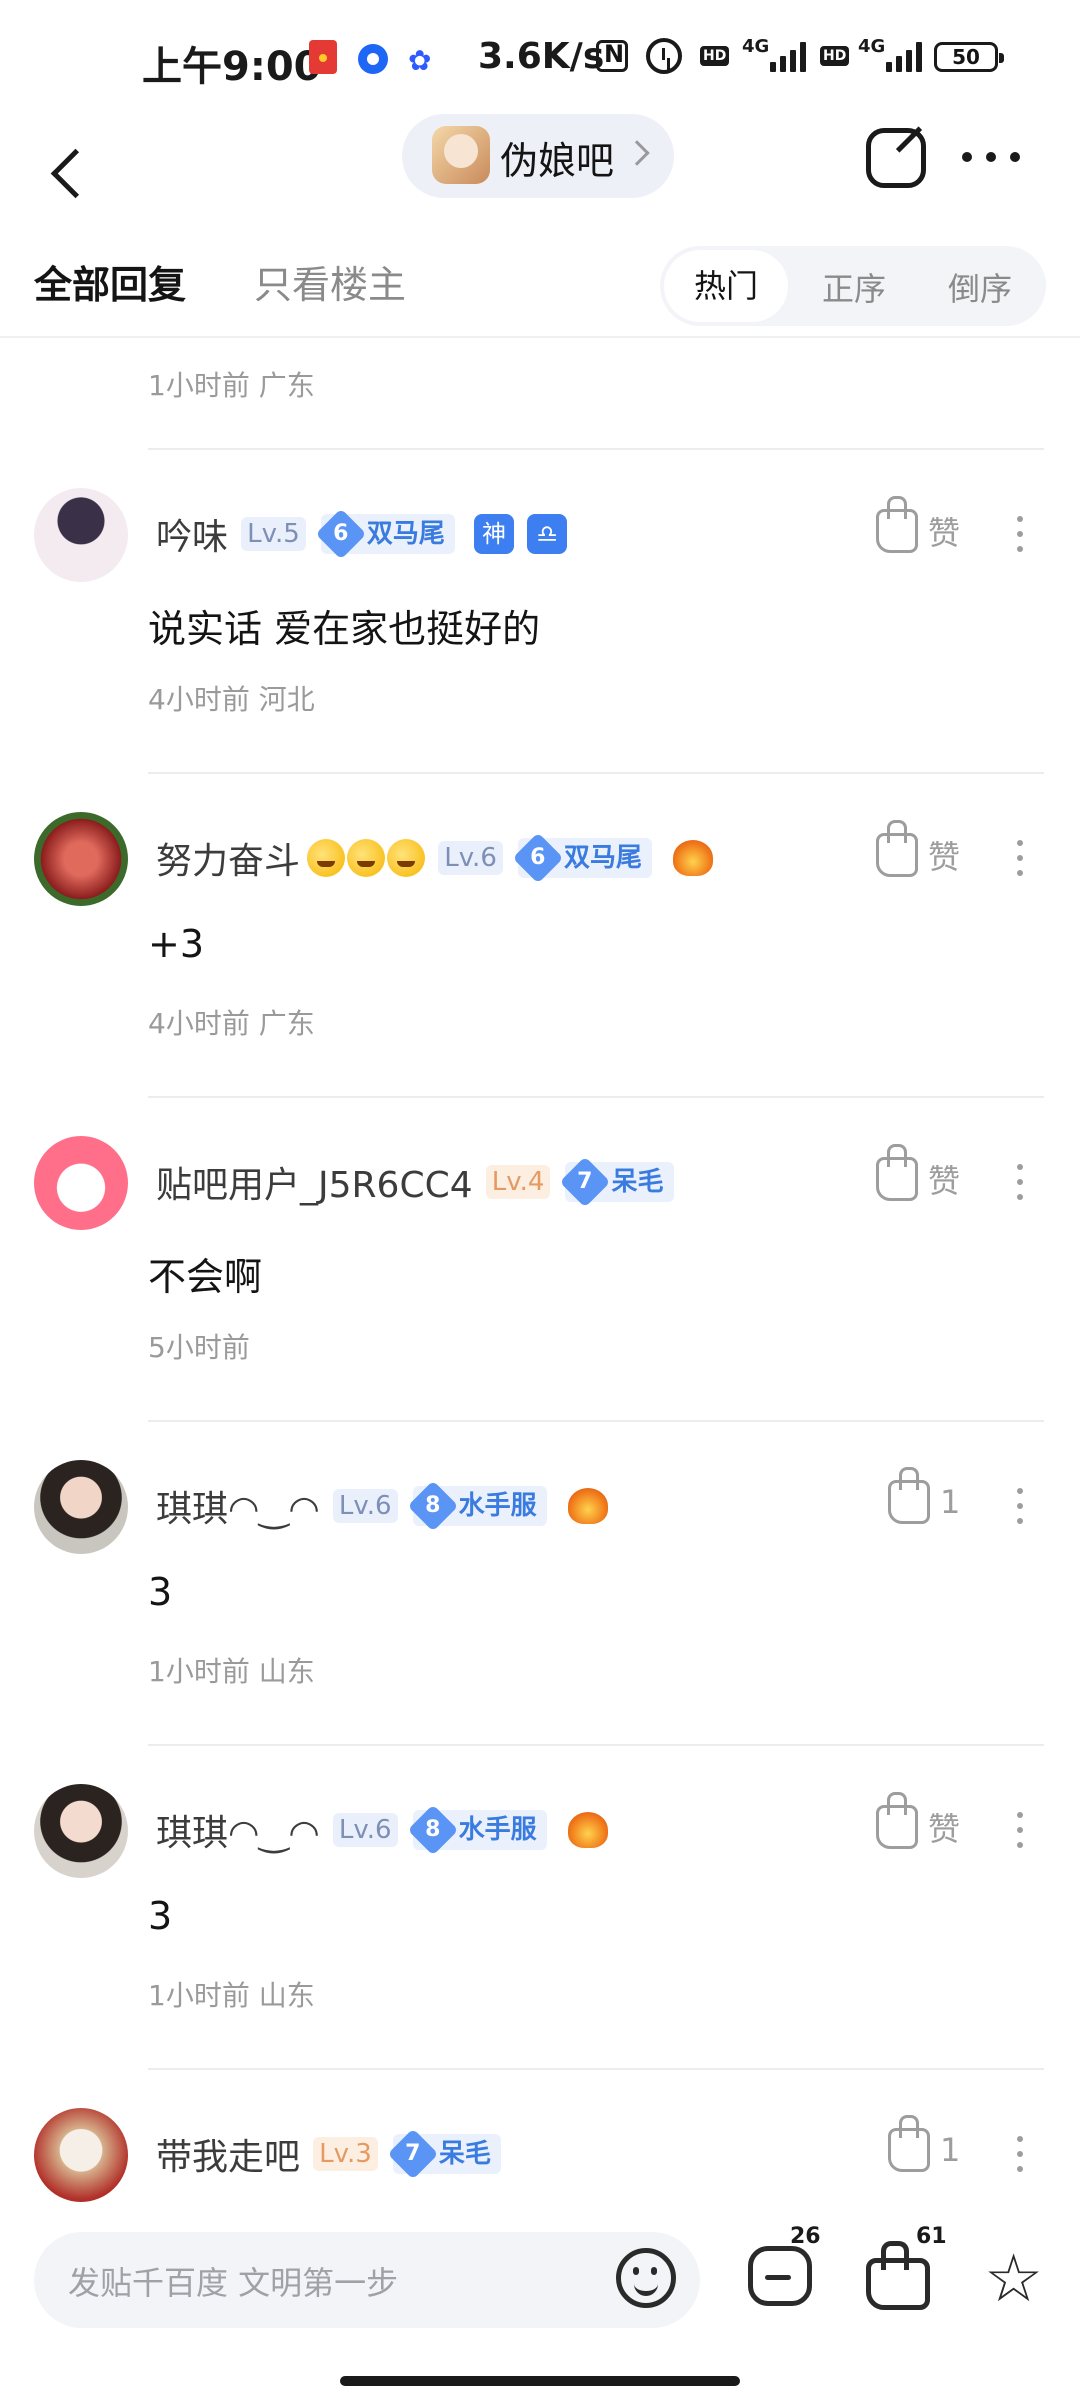 This screenshot has height=2400, width=1080. What do you see at coordinates (493, 534) in the screenshot?
I see `god-icon: 神` at bounding box center [493, 534].